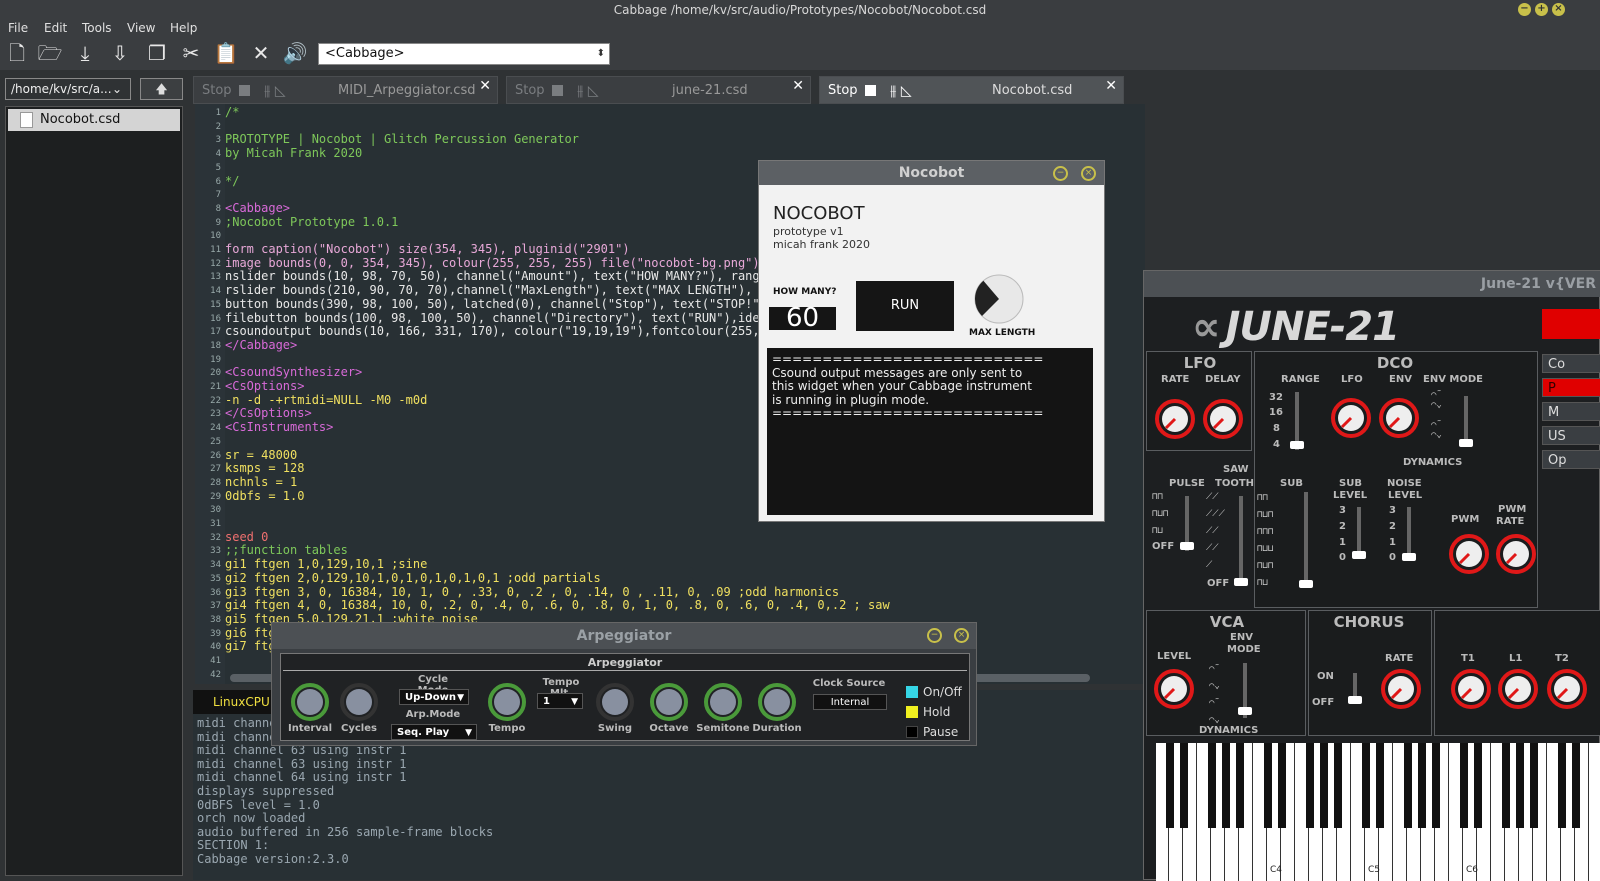  Describe the element at coordinates (345, 90) in the screenshot. I see `tab-midi-arpeggiator: Stop ⫵ ◺ MIDI_Arpeggiator.csd ✕` at that location.